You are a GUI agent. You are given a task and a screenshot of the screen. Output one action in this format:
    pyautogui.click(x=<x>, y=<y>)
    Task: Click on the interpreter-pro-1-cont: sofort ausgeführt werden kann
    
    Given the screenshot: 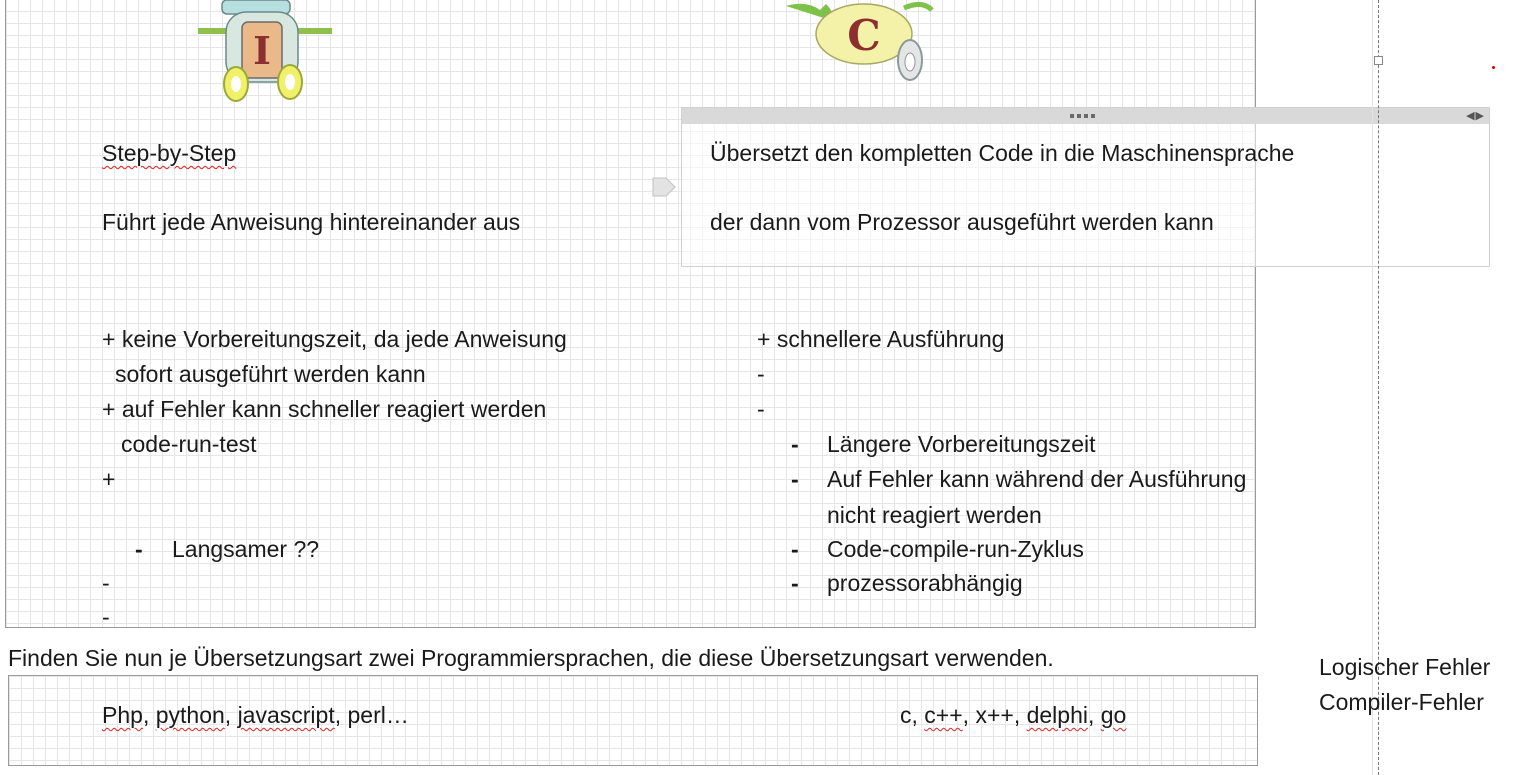 What is the action you would take?
    pyautogui.click(x=270, y=374)
    